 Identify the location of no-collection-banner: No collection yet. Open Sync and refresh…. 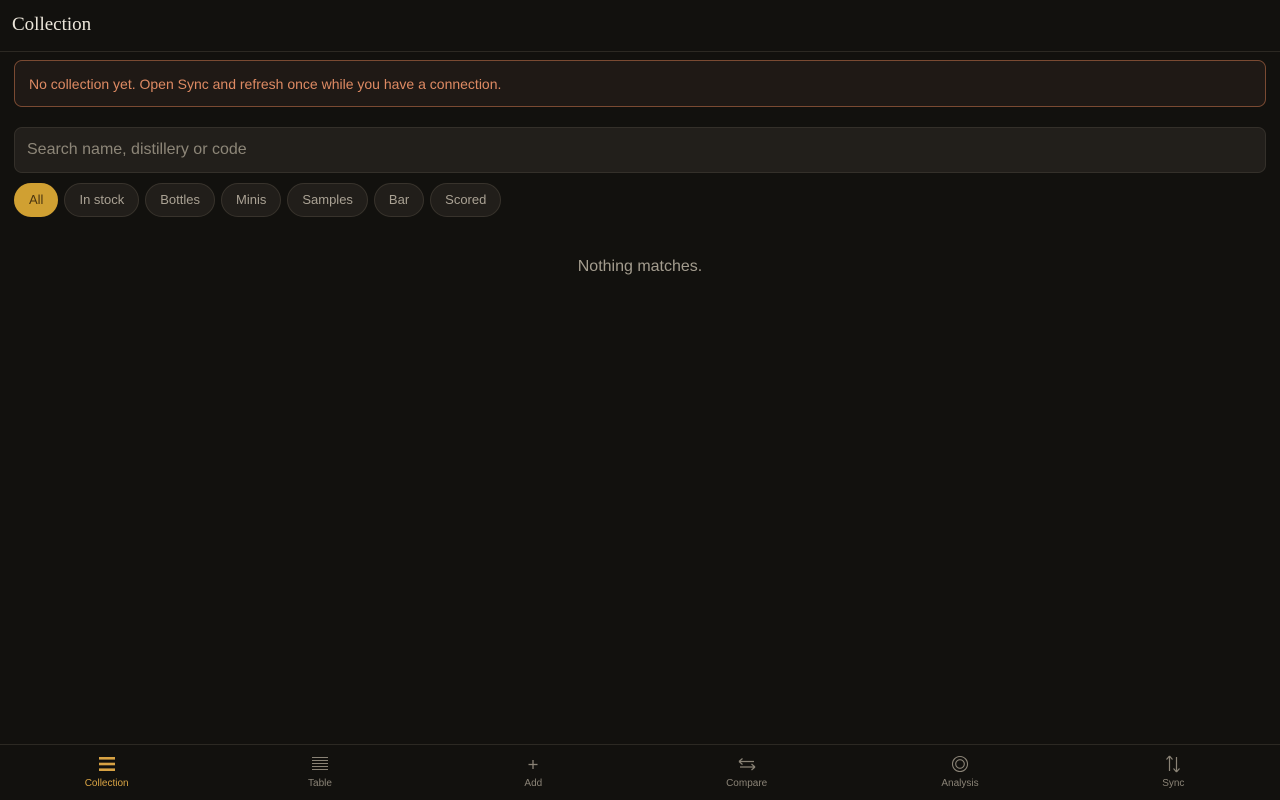
(640, 83).